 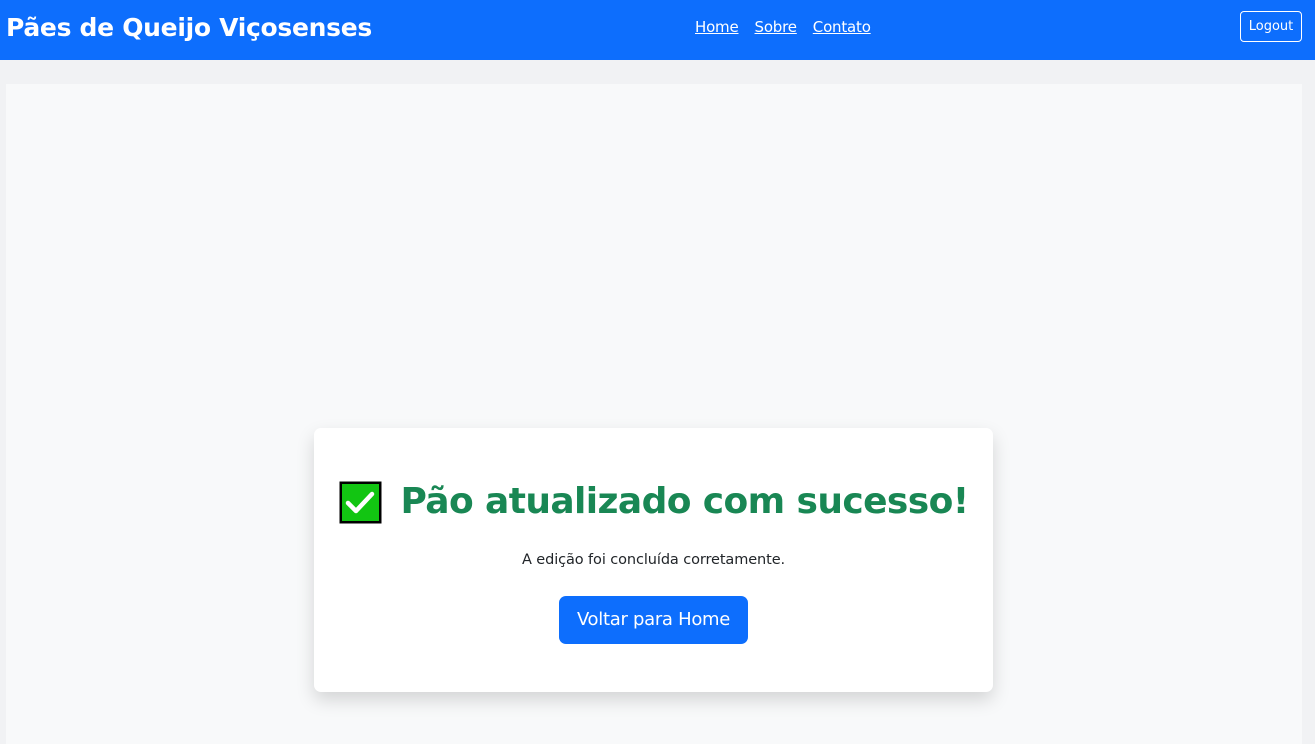 What do you see at coordinates (776, 27) in the screenshot?
I see `nav-link-sobre: Sobre` at bounding box center [776, 27].